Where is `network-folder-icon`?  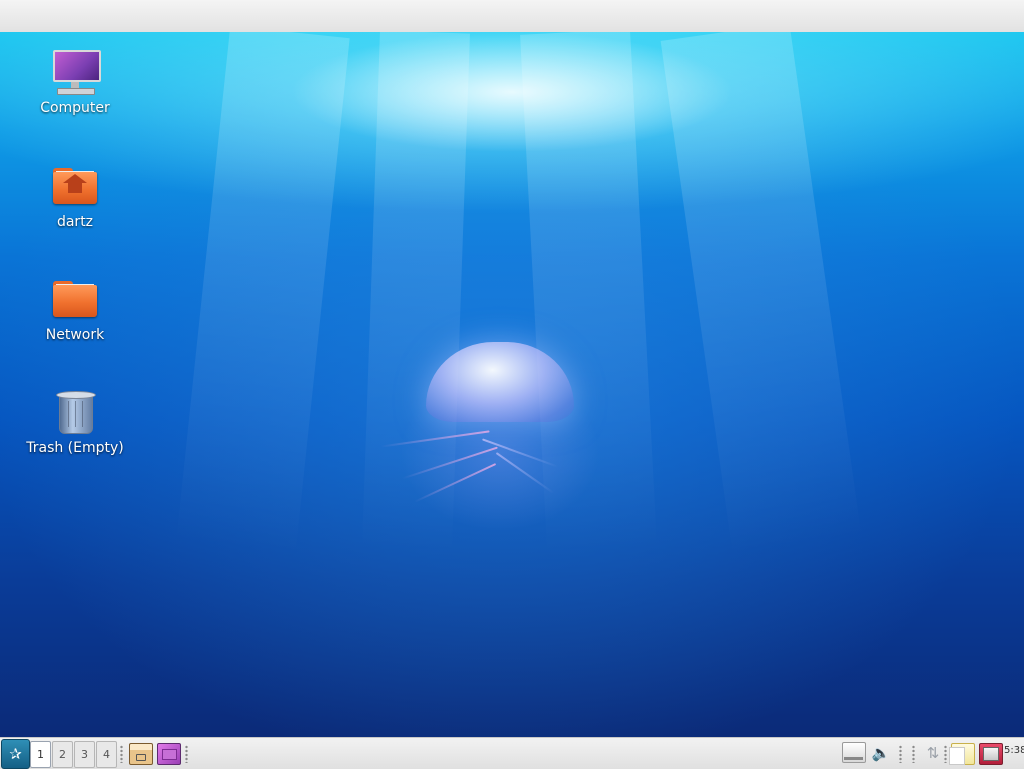
network-folder-icon is located at coordinates (75, 299).